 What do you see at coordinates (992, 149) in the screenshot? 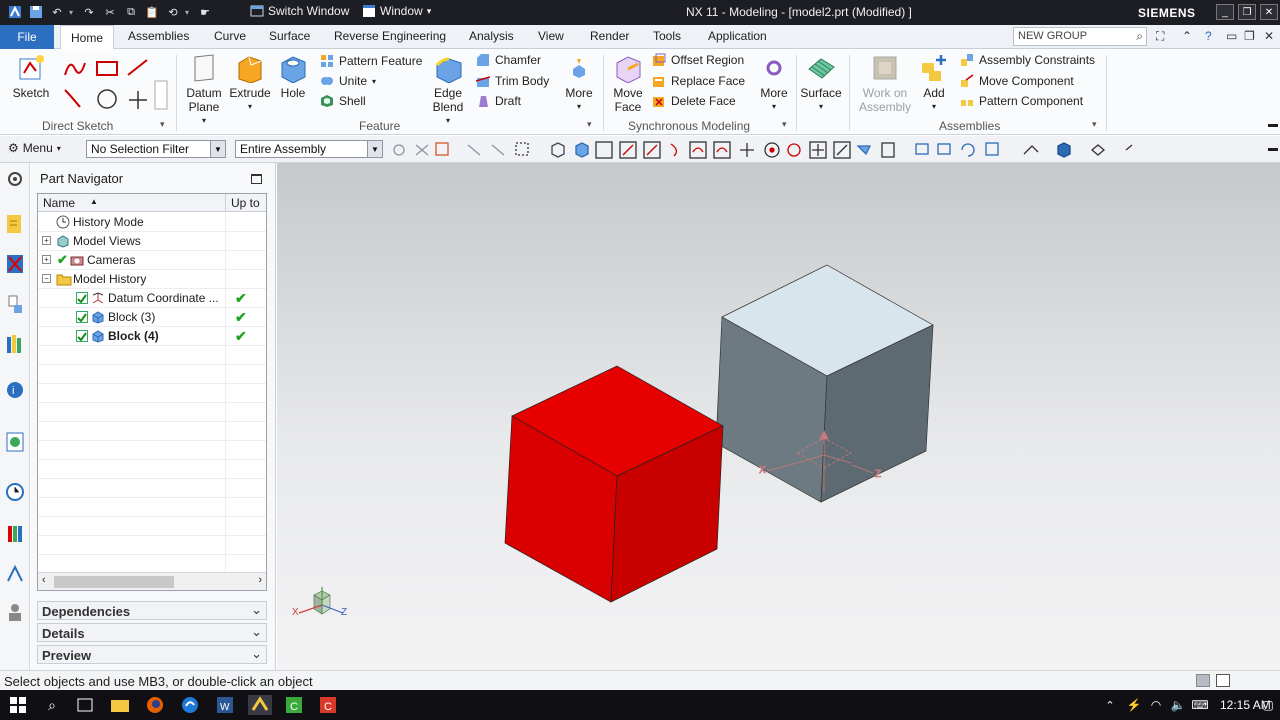
I see `orient-view-icon` at bounding box center [992, 149].